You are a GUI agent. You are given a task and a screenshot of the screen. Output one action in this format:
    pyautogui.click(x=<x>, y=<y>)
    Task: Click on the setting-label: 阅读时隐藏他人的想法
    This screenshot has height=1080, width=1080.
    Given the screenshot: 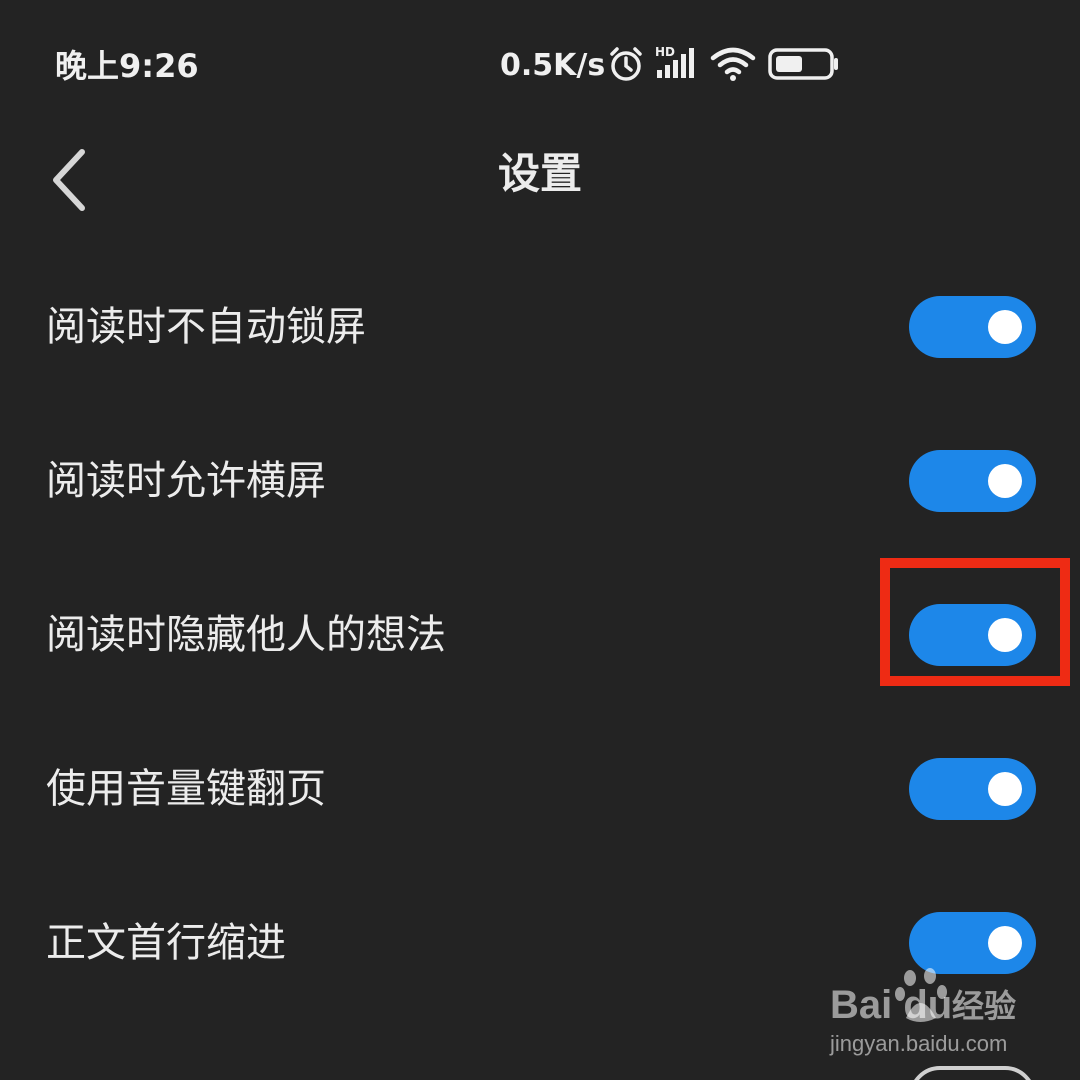 What is the action you would take?
    pyautogui.click(x=246, y=635)
    